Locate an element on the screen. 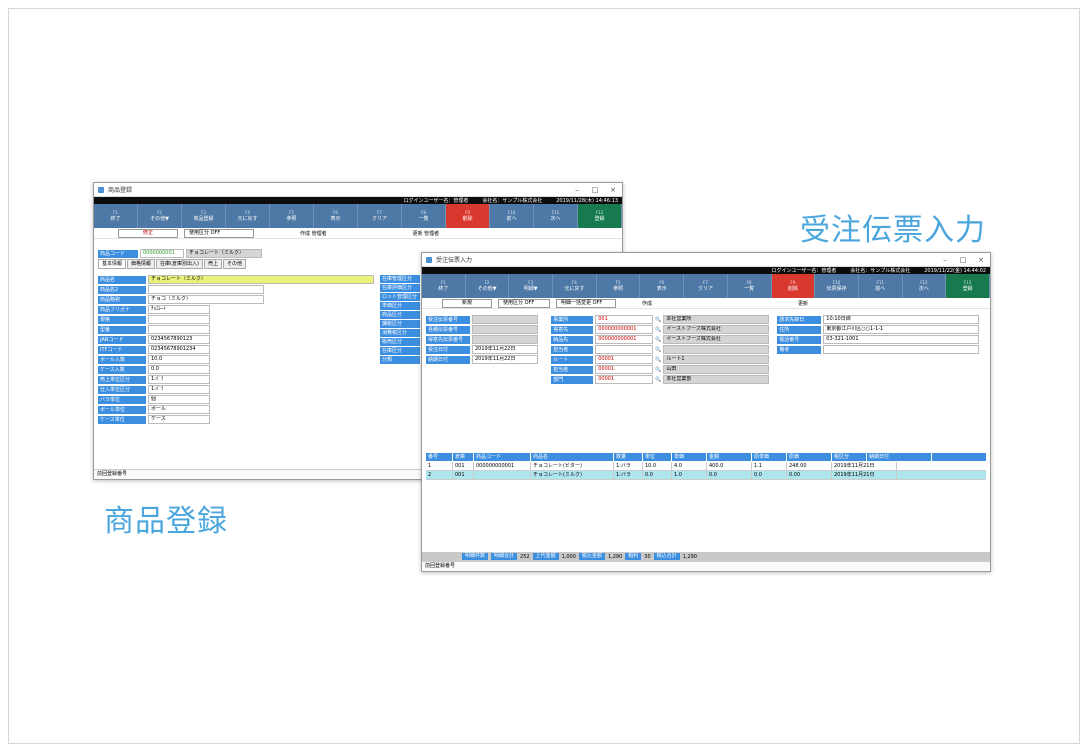 The width and height of the screenshot is (1090, 754). code-field: 0000000001 is located at coordinates (162, 253).